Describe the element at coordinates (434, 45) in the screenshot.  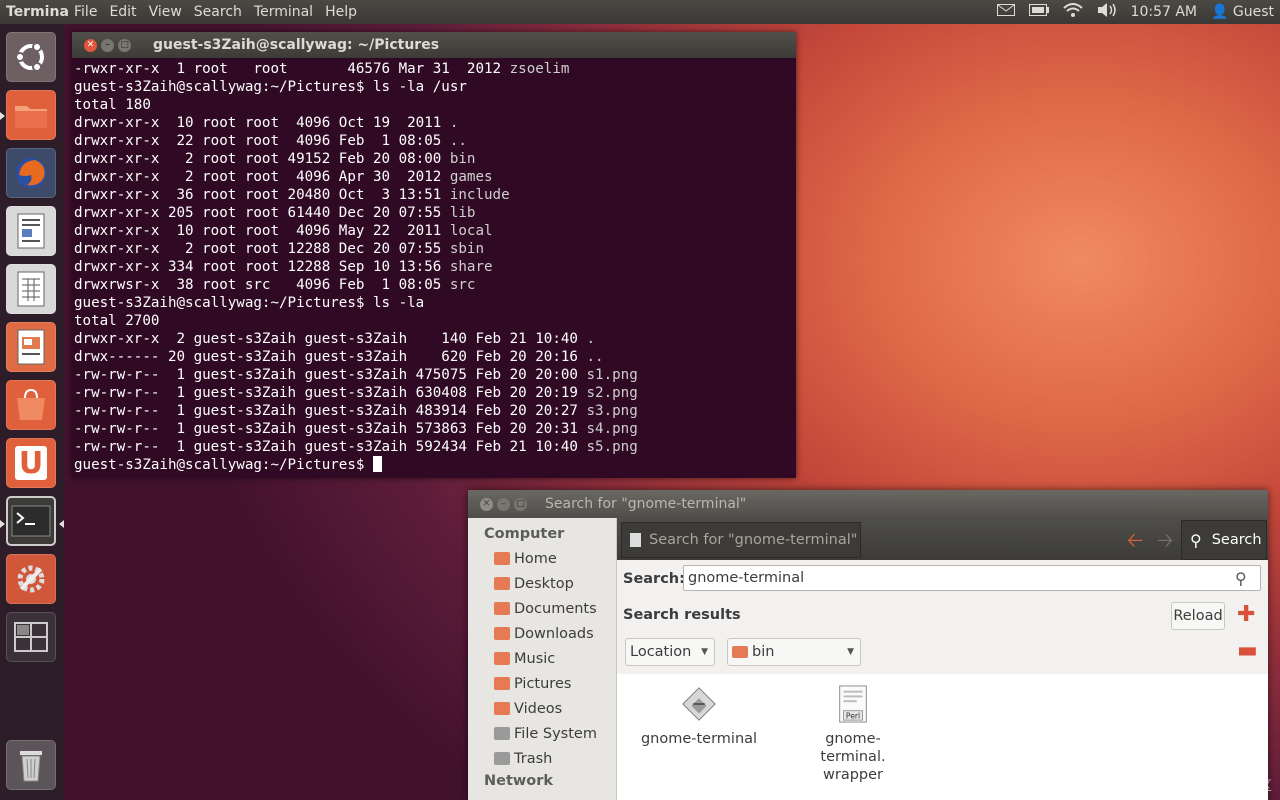
I see `terminal-titlebar: ✕ – □ guest-s3Zaih@scallywag: ~/Pictures` at that location.